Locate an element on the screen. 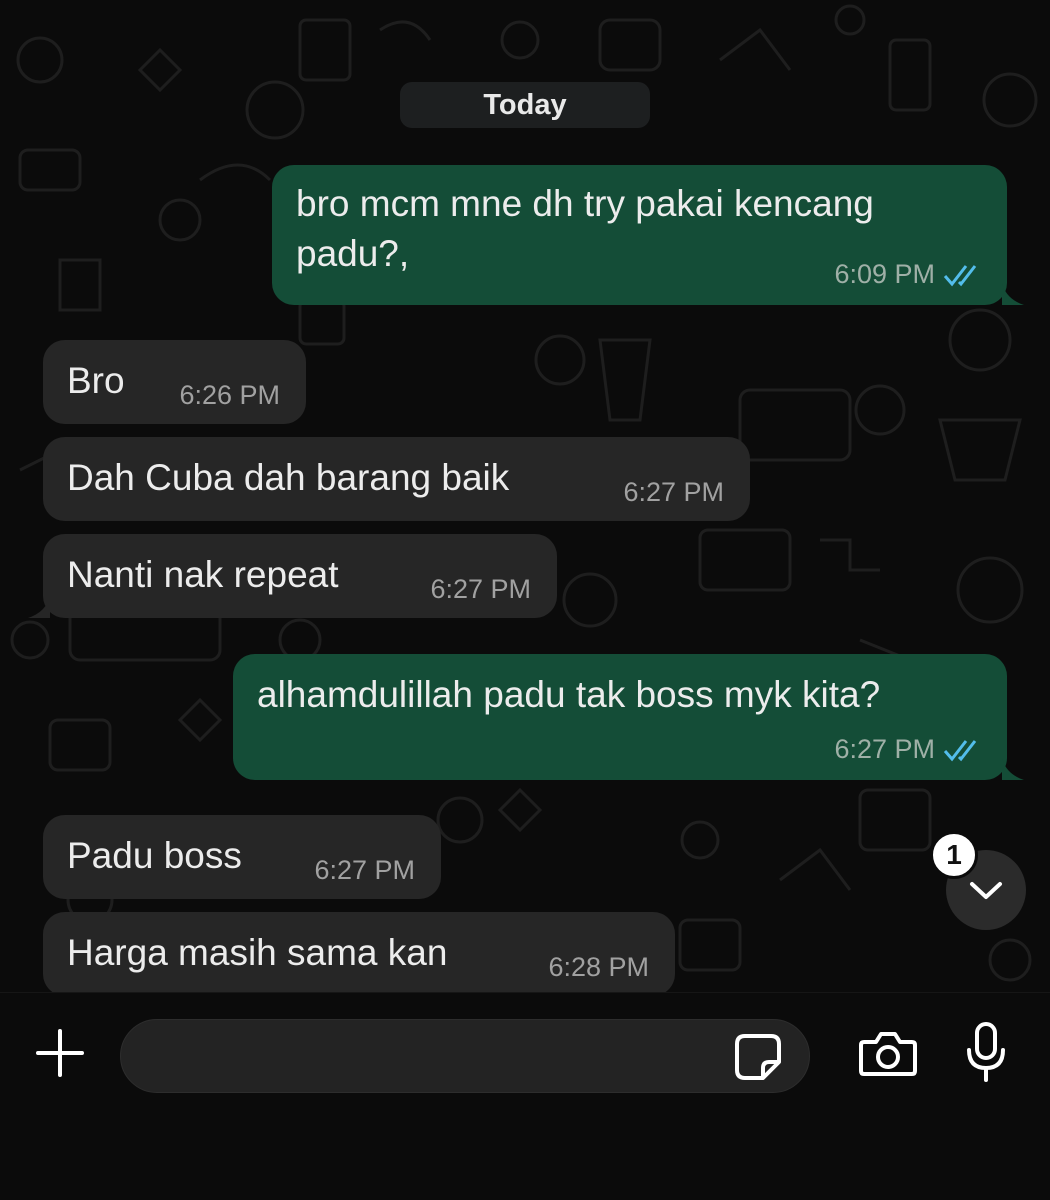  message-time: 6:09 PM is located at coordinates (884, 274).